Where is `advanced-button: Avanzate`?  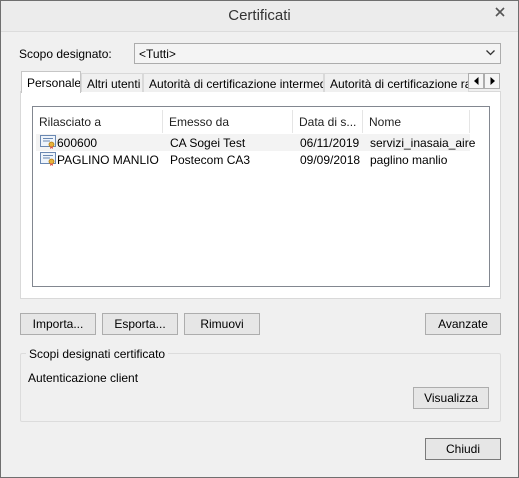
advanced-button: Avanzate is located at coordinates (463, 324).